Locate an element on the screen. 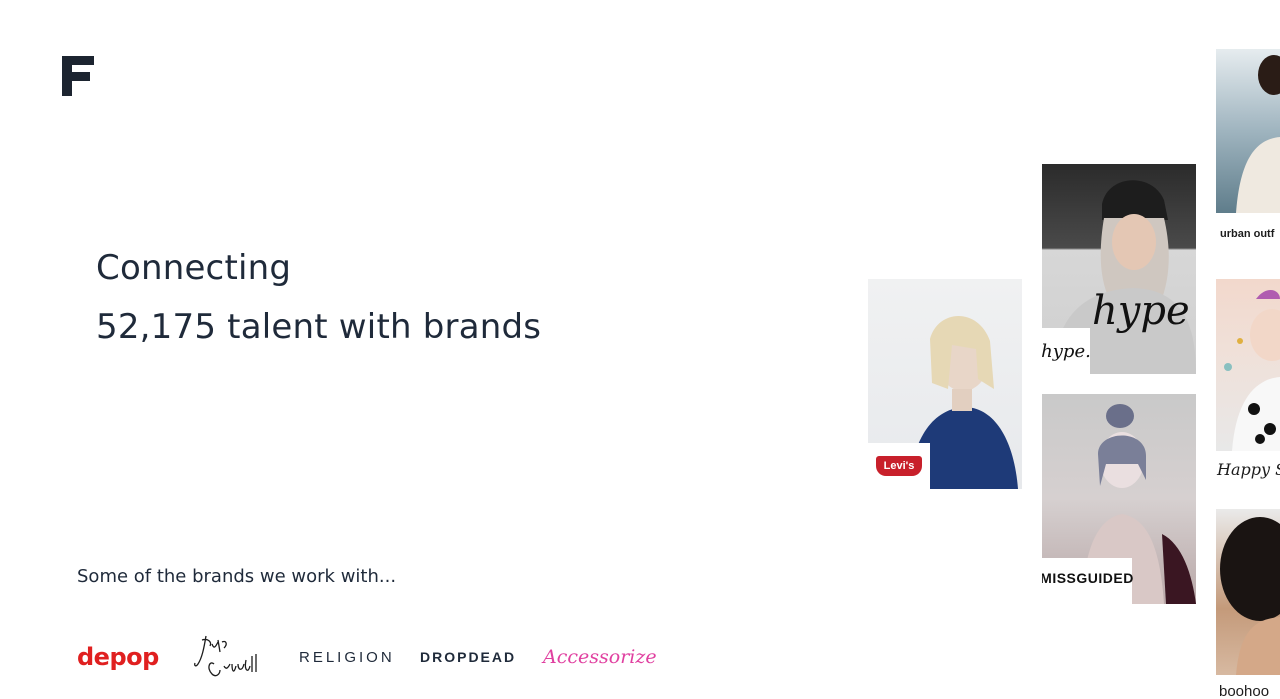 The height and width of the screenshot is (699, 1280). happy-socks-logo: Happy Socks is located at coordinates (1248, 469).